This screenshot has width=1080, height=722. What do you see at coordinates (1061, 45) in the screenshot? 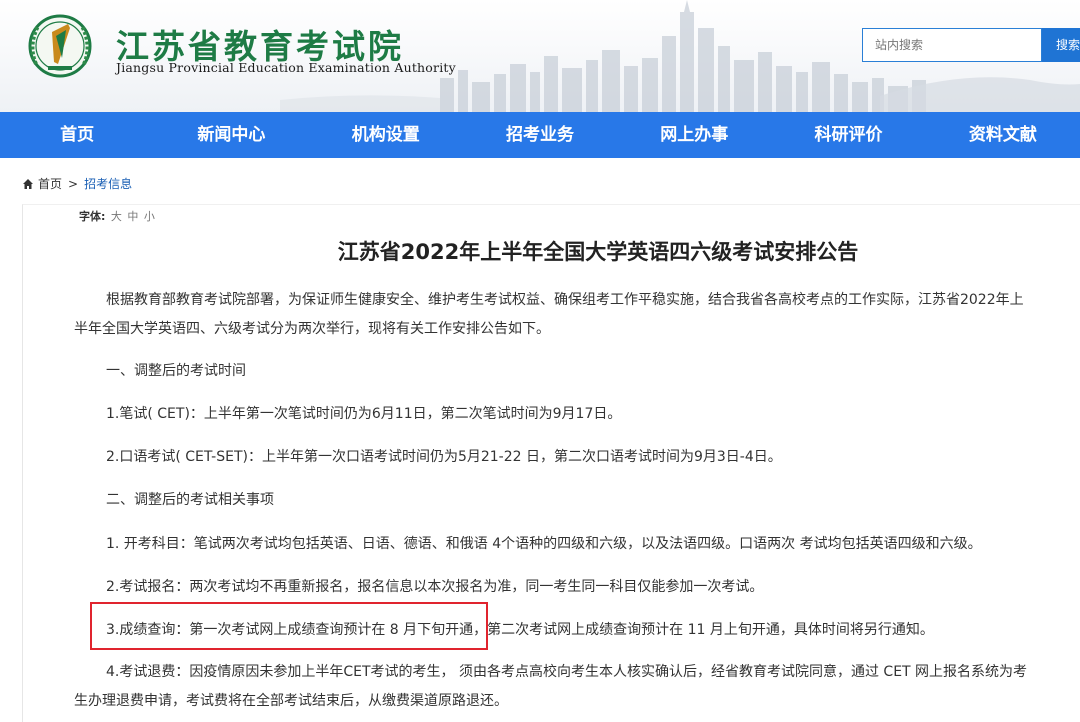
I see `search-button: 搜索` at bounding box center [1061, 45].